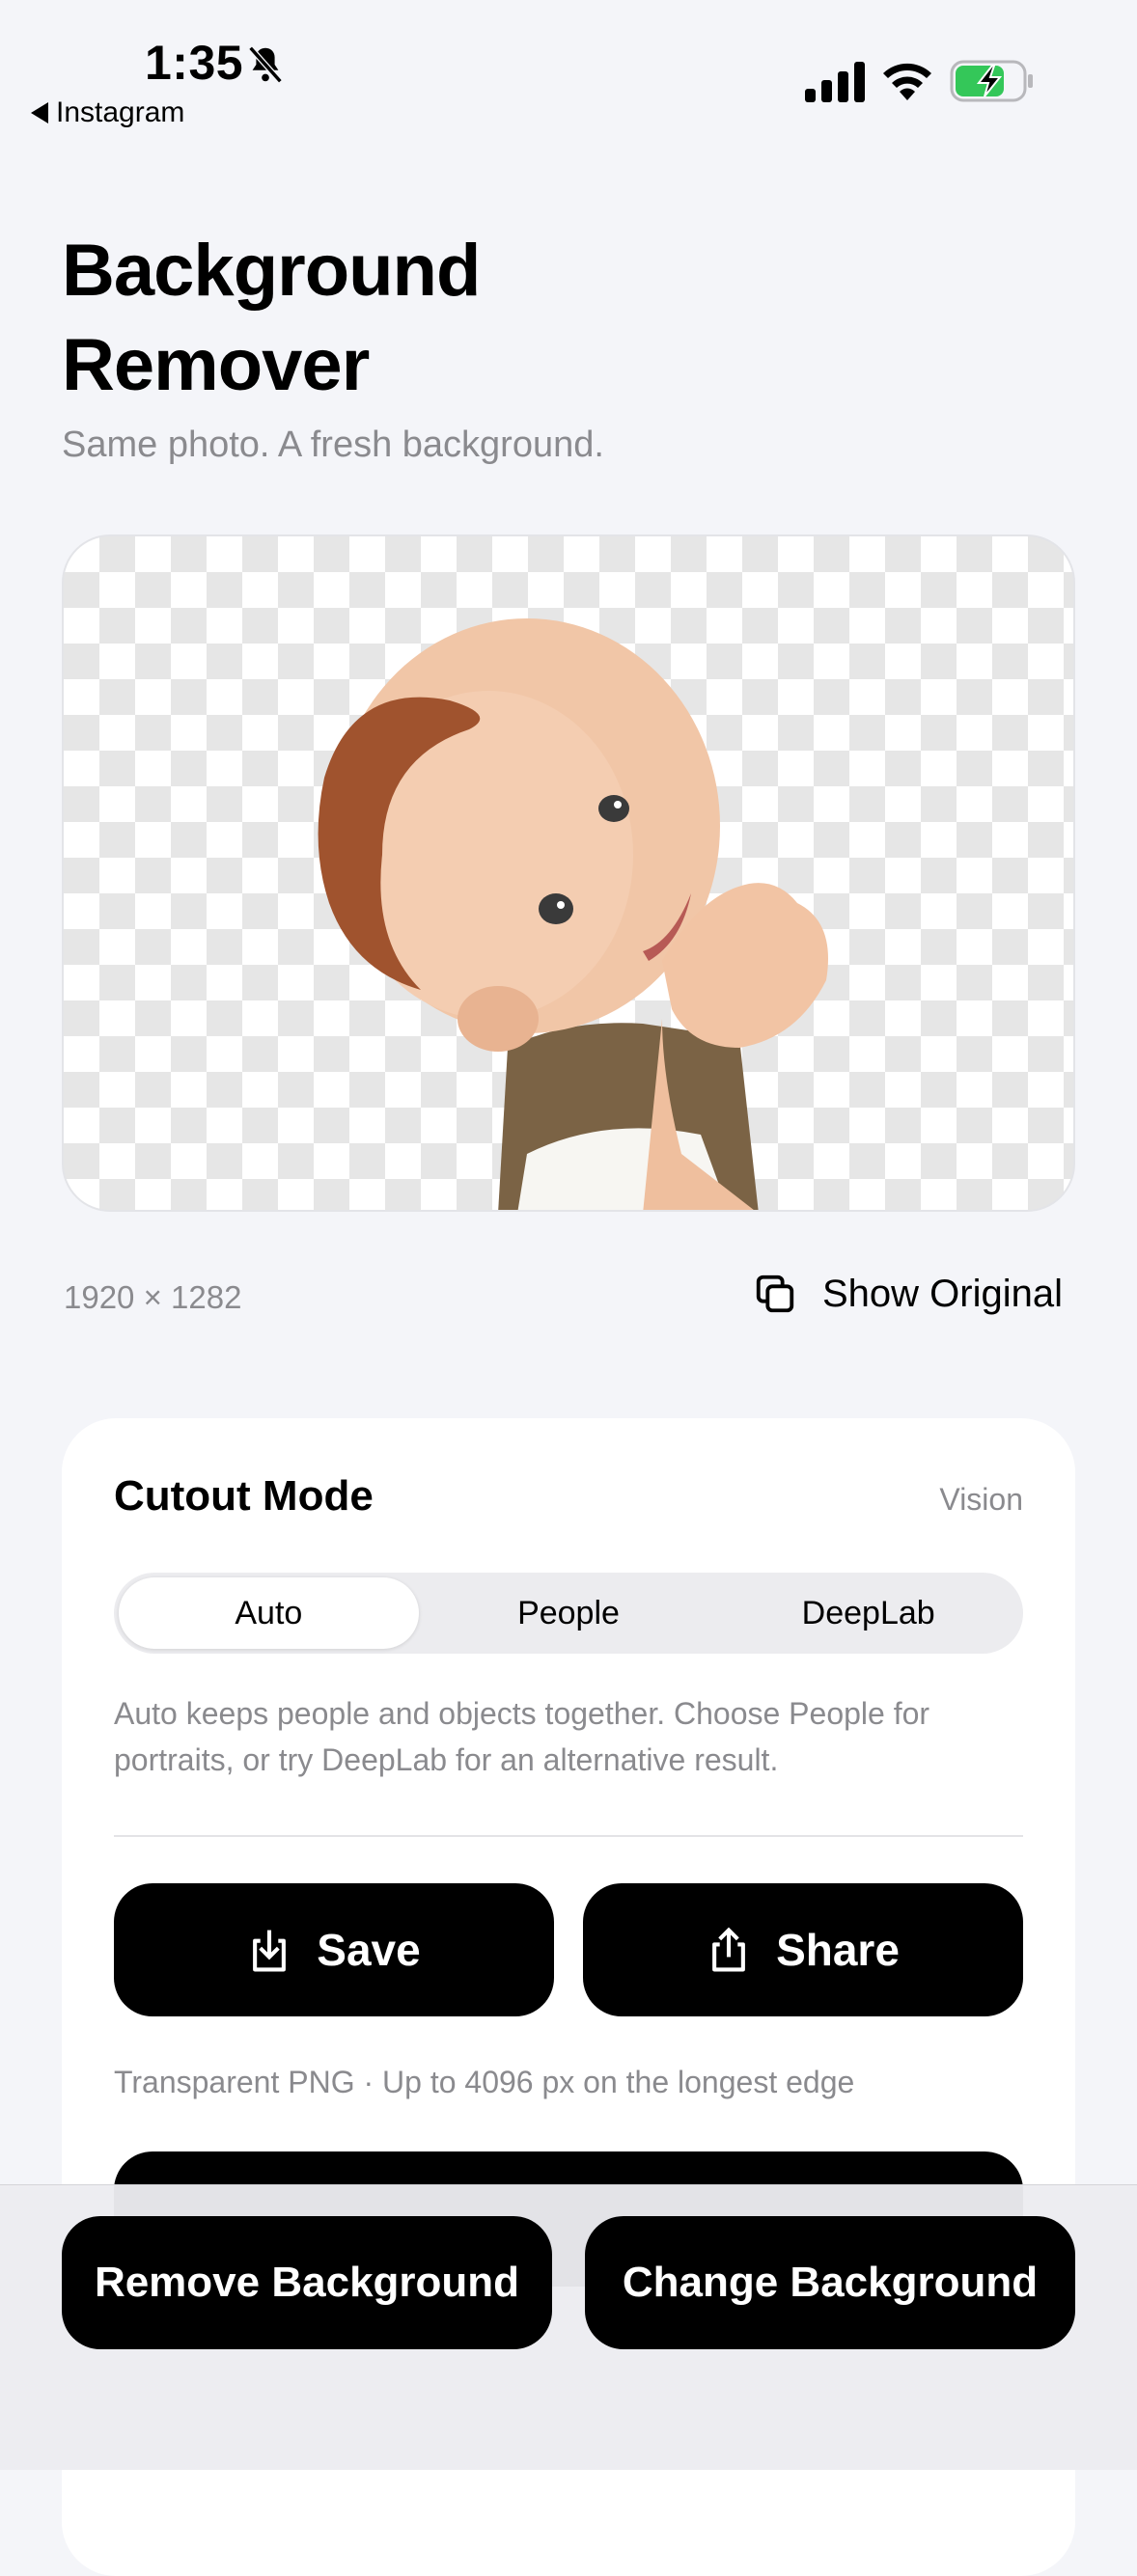  Describe the element at coordinates (838, 1950) in the screenshot. I see `share-label: Share` at that location.